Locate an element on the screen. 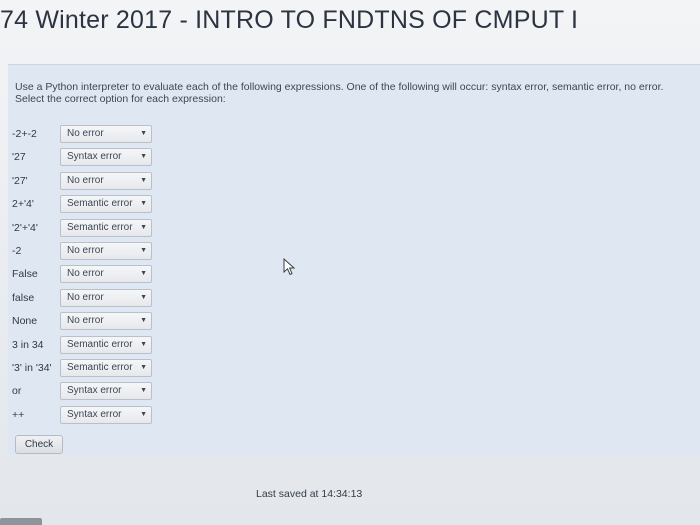  expression-label: false is located at coordinates (23, 297).